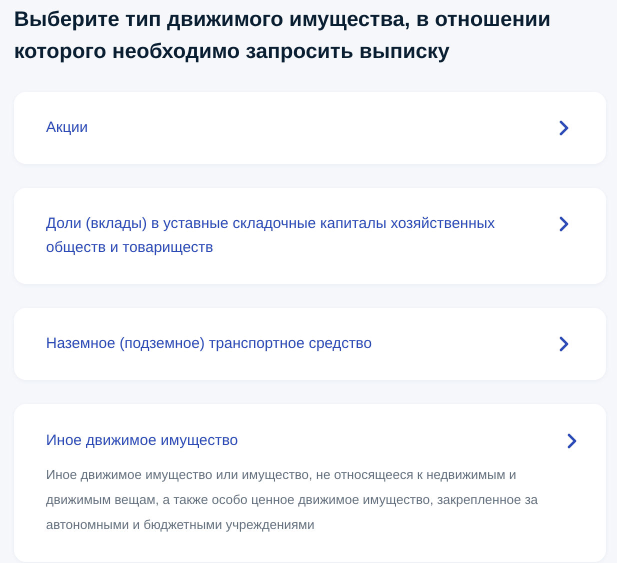  I want to click on option-label: Иное движимое имущество, so click(142, 441).